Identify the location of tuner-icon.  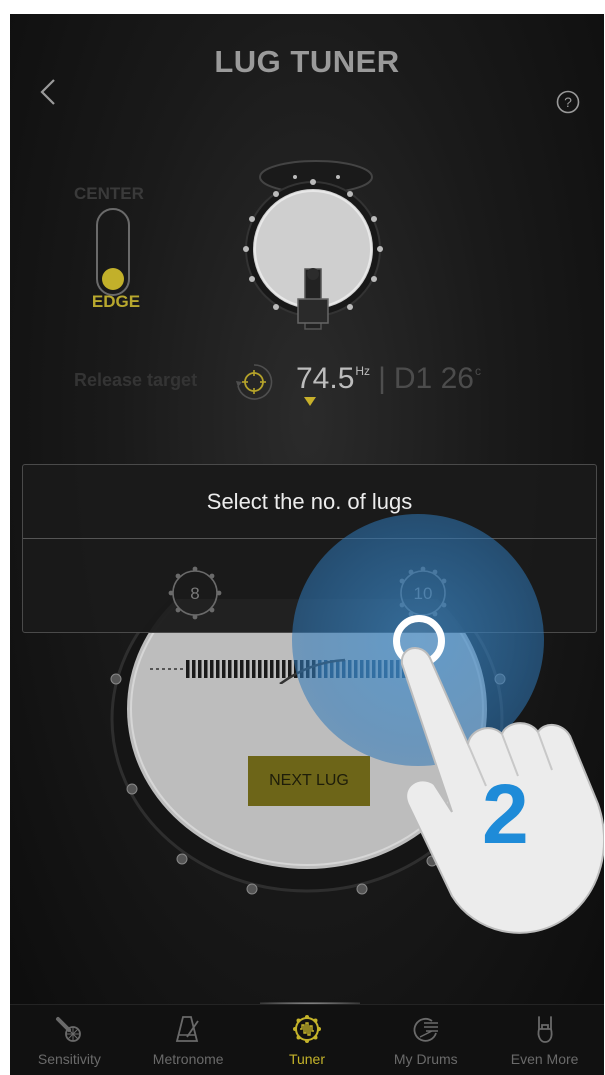
(306, 1029).